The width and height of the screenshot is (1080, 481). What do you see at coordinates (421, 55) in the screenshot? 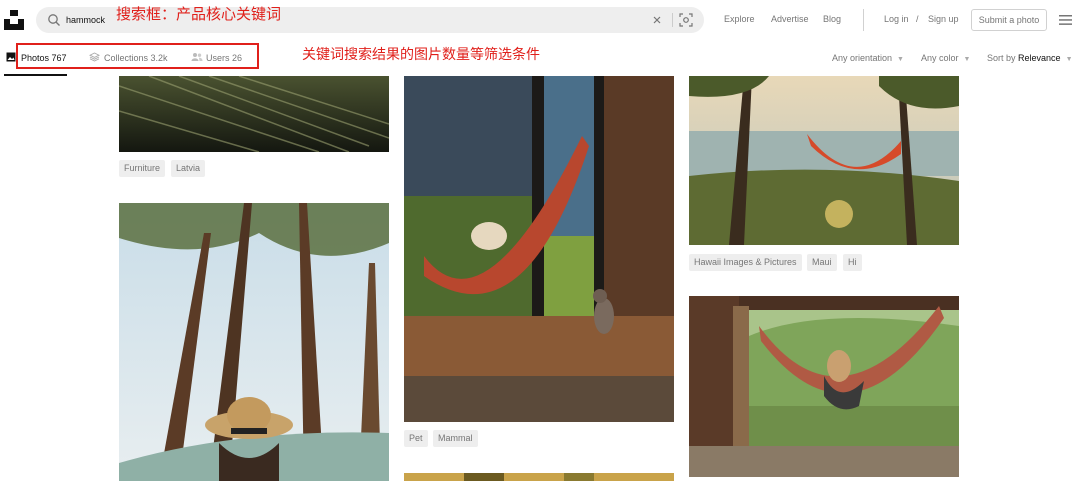
I see `tabs-annotation: 关键词搜索结果的图片数量等筛选条件` at bounding box center [421, 55].